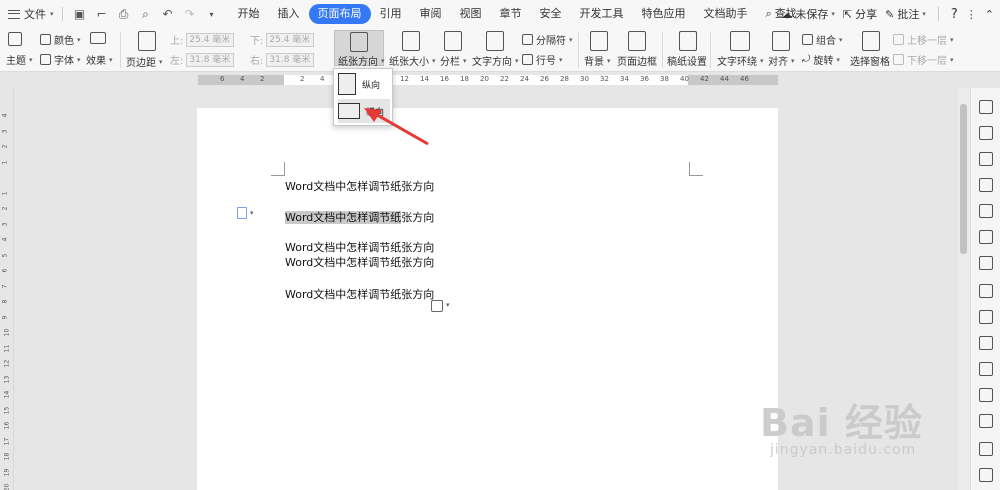 Image resolution: width=1000 pixels, height=490 pixels. I want to click on document-line-selected: Word文档中怎样调节纸张方向, so click(359, 217).